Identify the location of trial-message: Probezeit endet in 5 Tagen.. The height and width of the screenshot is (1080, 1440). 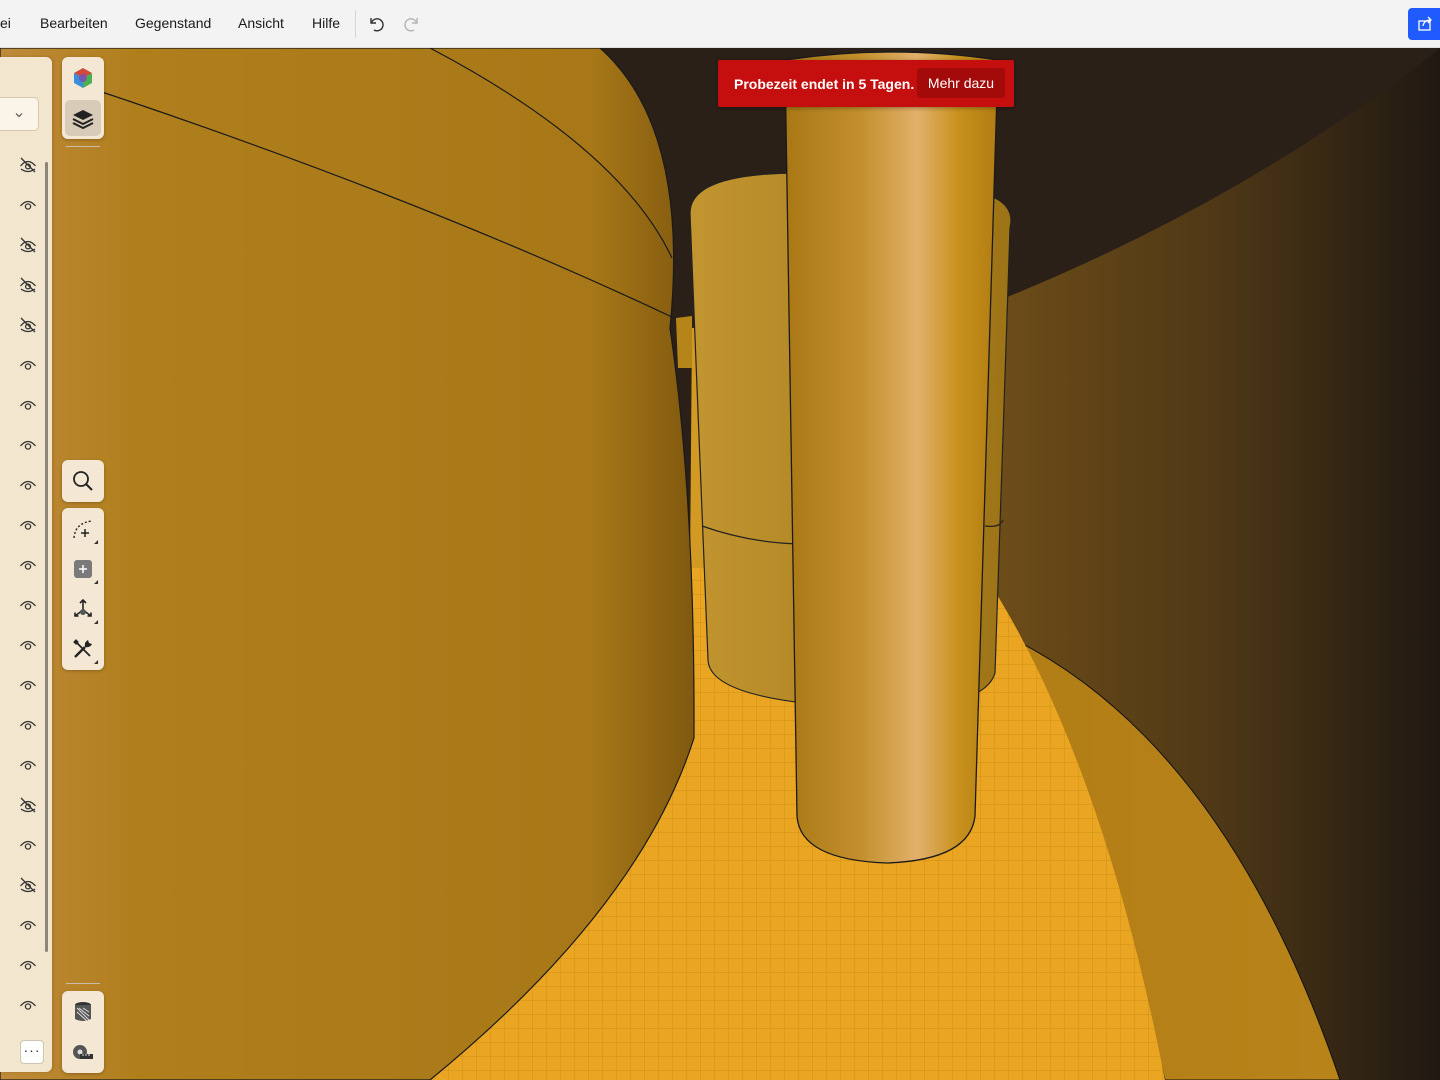
(824, 84).